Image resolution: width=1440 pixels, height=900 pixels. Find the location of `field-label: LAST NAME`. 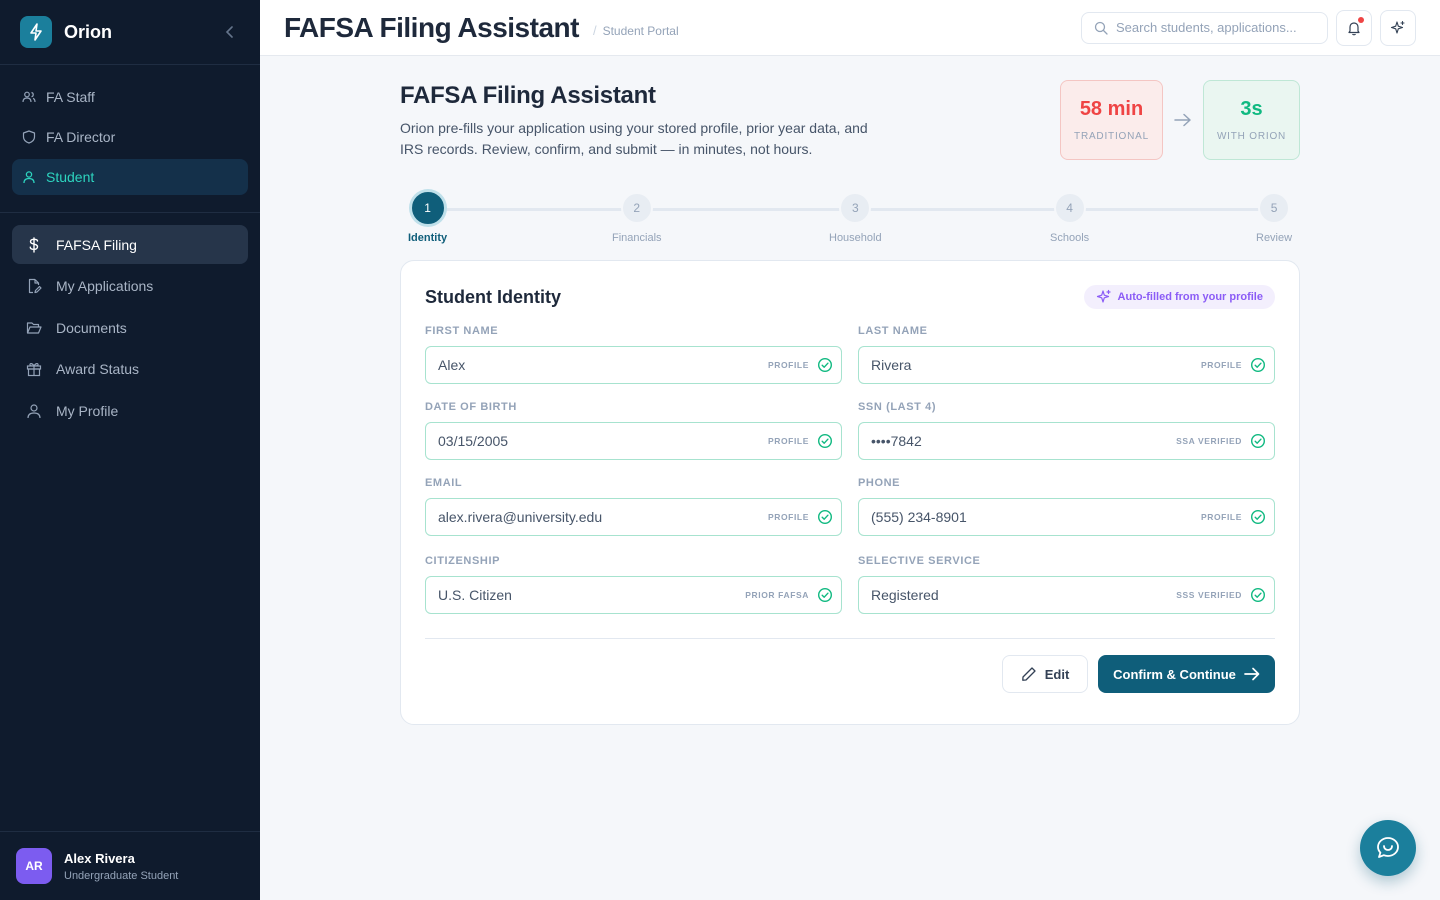

field-label: LAST NAME is located at coordinates (893, 331).